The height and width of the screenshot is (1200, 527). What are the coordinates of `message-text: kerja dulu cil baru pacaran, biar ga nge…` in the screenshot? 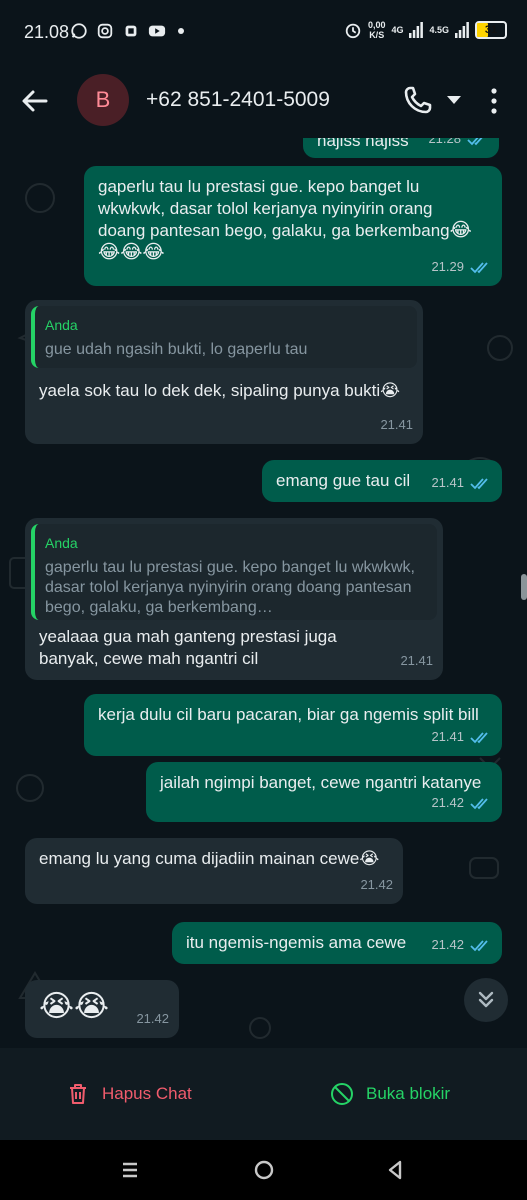 It's located at (288, 714).